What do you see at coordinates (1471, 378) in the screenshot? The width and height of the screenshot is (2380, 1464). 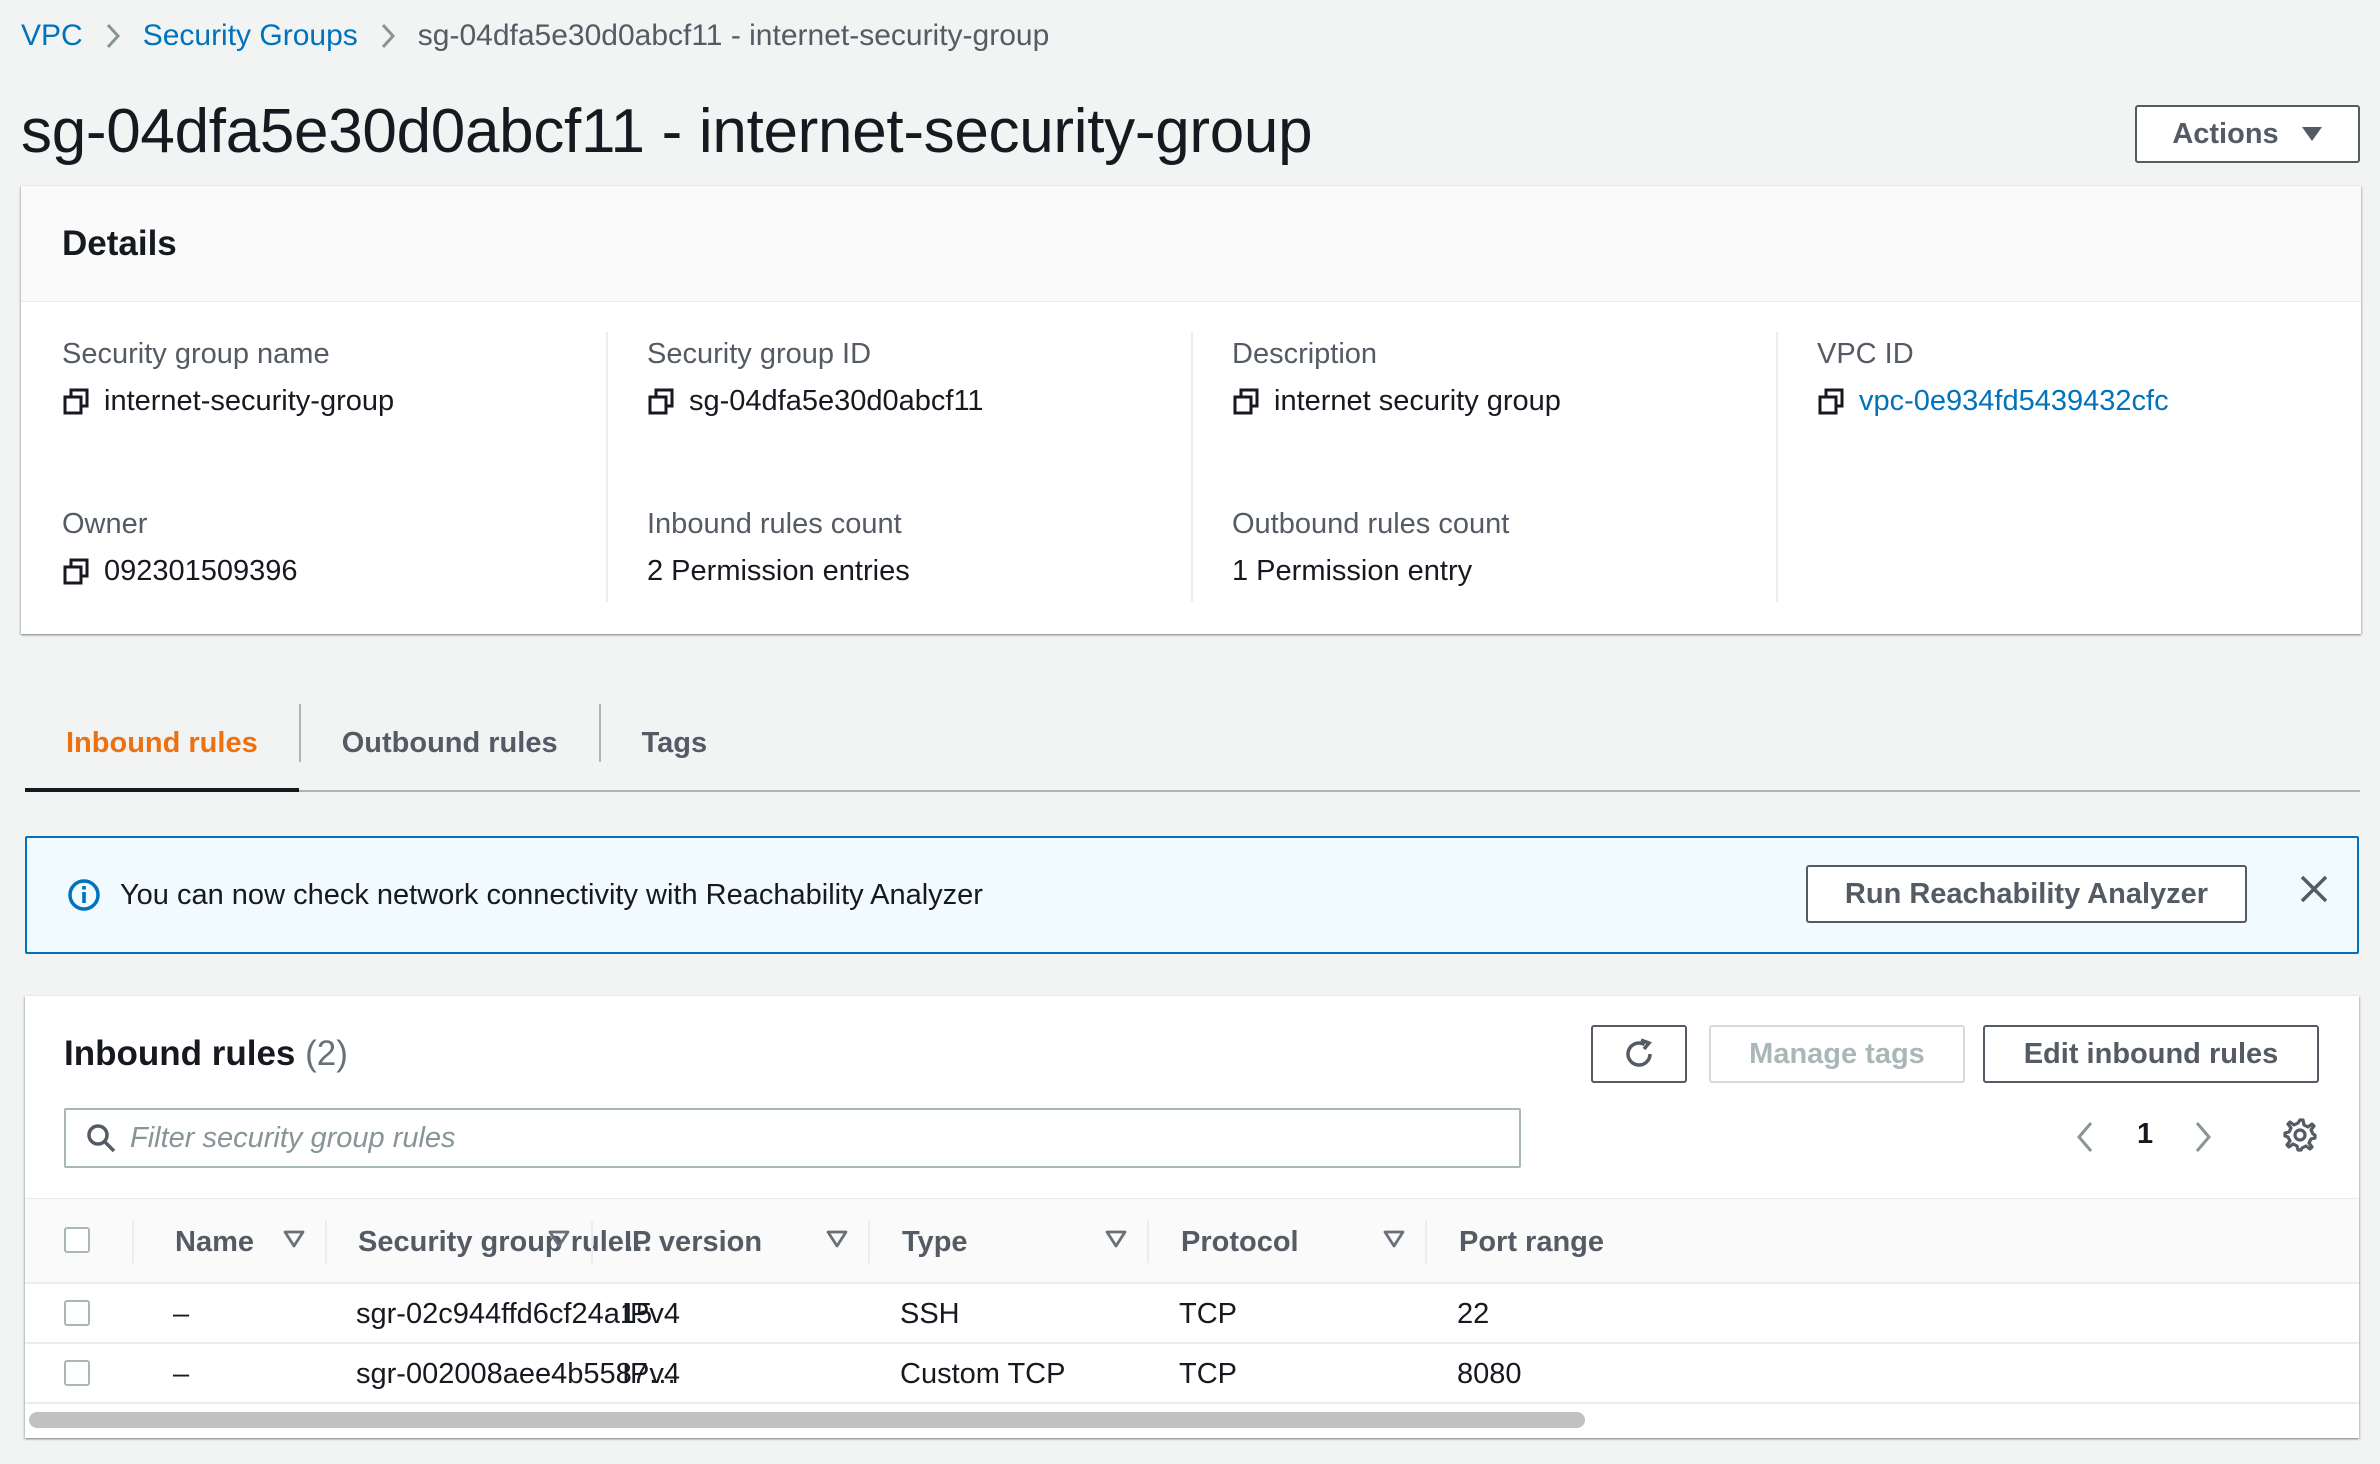 I see `kv-description: Description internet security group` at bounding box center [1471, 378].